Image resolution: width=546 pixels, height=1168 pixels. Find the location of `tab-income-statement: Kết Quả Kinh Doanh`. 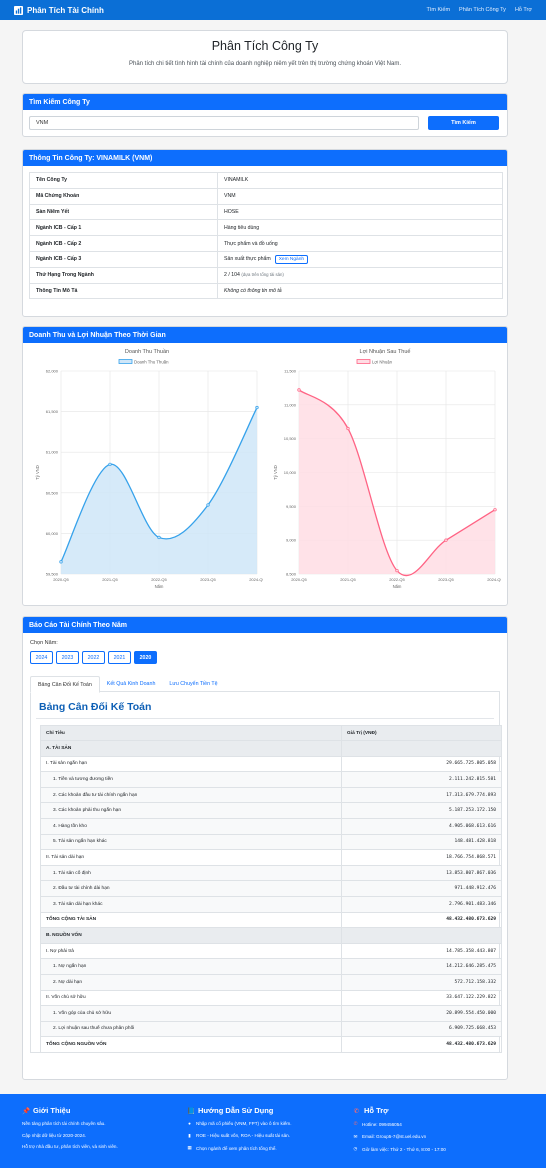

tab-income-statement: Kết Quả Kinh Doanh is located at coordinates (131, 683).